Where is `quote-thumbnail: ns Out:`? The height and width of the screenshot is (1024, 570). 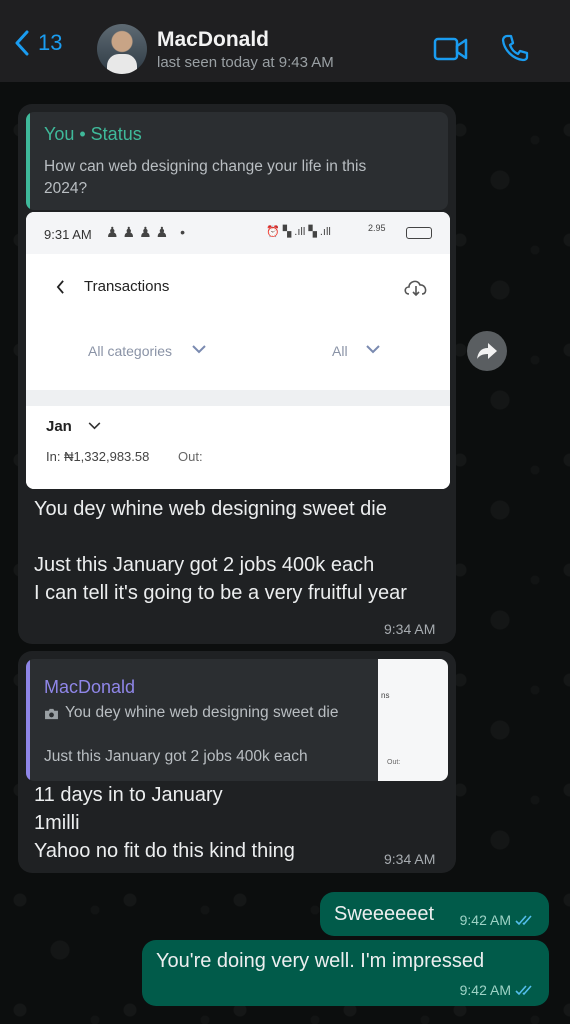
quote-thumbnail: ns Out: is located at coordinates (413, 720).